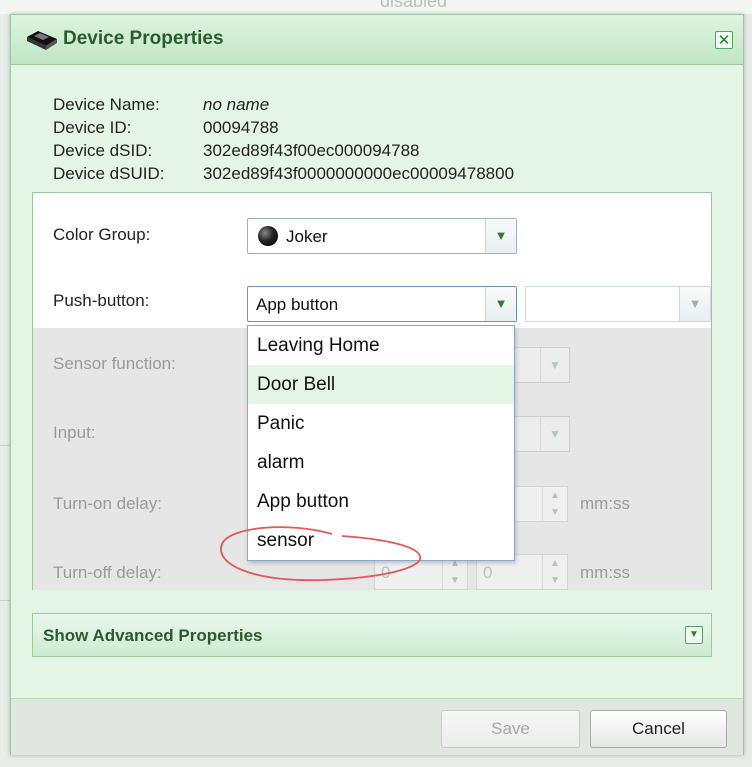  Describe the element at coordinates (283, 104) in the screenshot. I see `device-name-row: Device Name: no name` at that location.